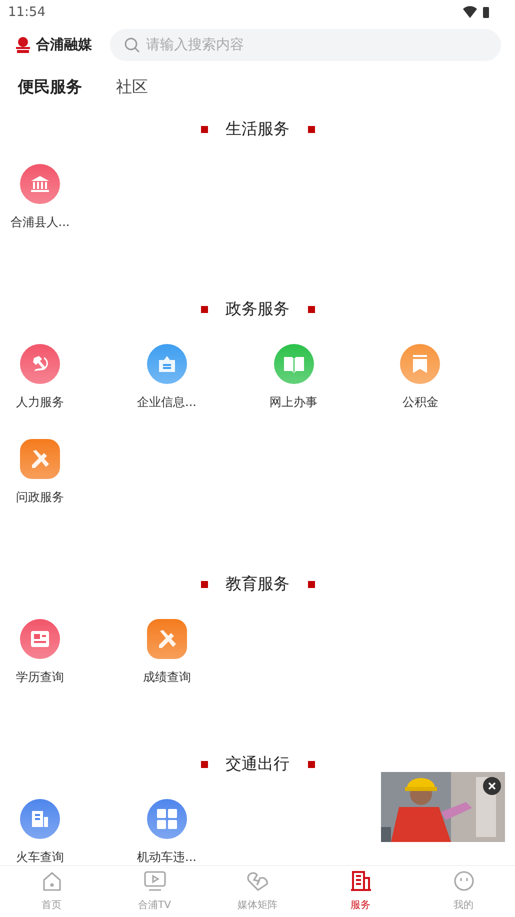 Image resolution: width=515 pixels, height=917 pixels. I want to click on grid-icon, so click(167, 819).